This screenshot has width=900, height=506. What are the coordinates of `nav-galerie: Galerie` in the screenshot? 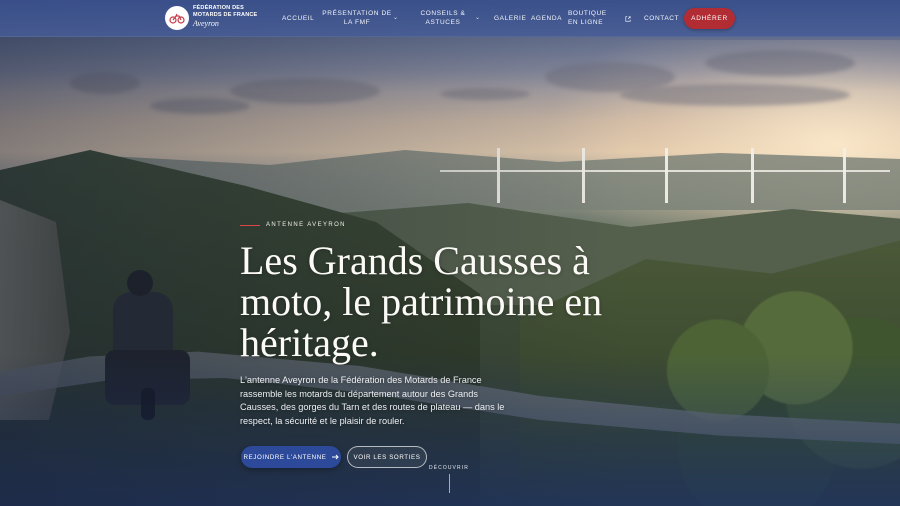 It's located at (510, 18).